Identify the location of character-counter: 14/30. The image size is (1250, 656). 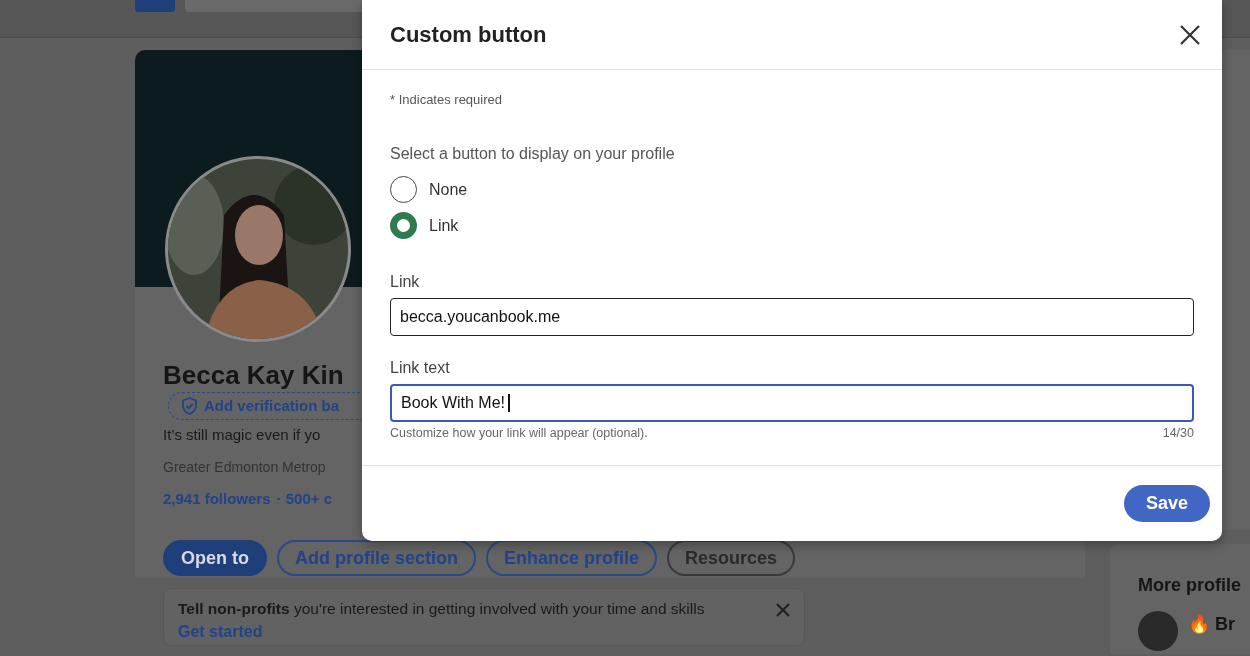
(1178, 433).